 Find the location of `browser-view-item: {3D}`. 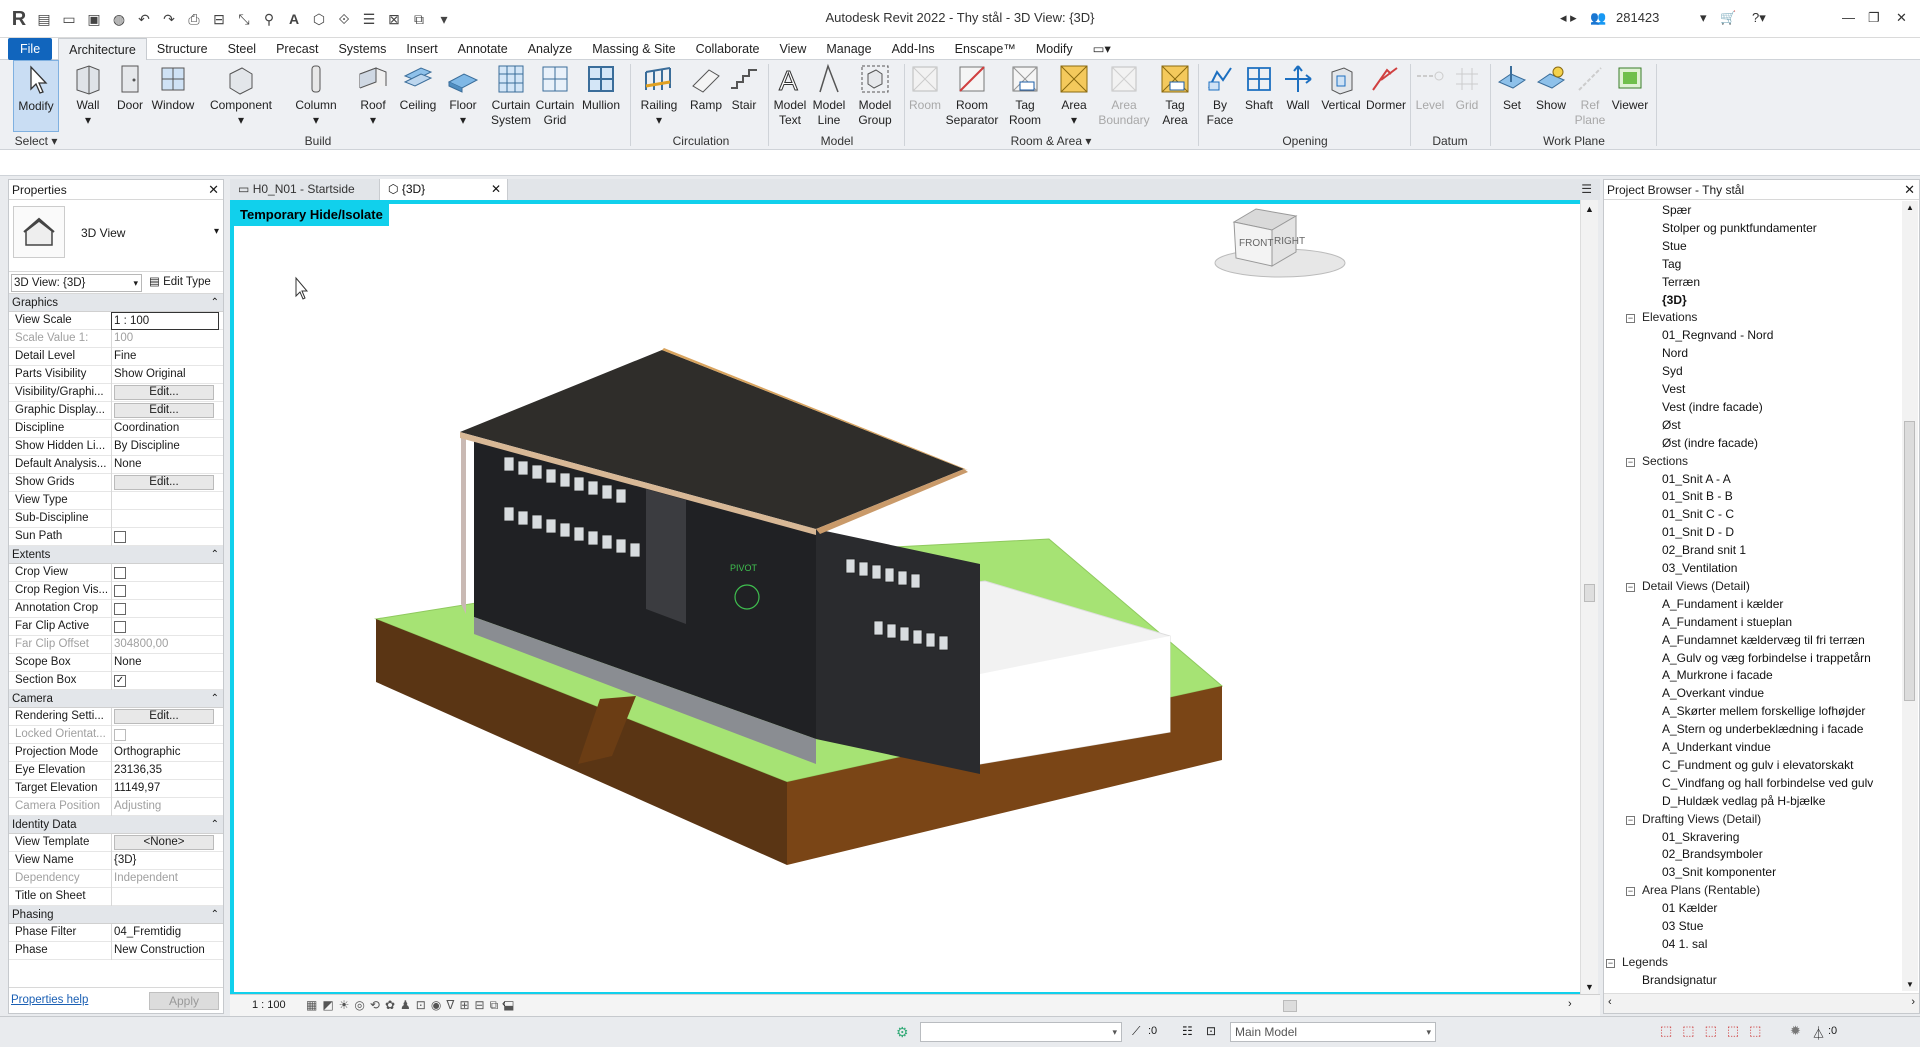

browser-view-item: {3D} is located at coordinates (1674, 300).